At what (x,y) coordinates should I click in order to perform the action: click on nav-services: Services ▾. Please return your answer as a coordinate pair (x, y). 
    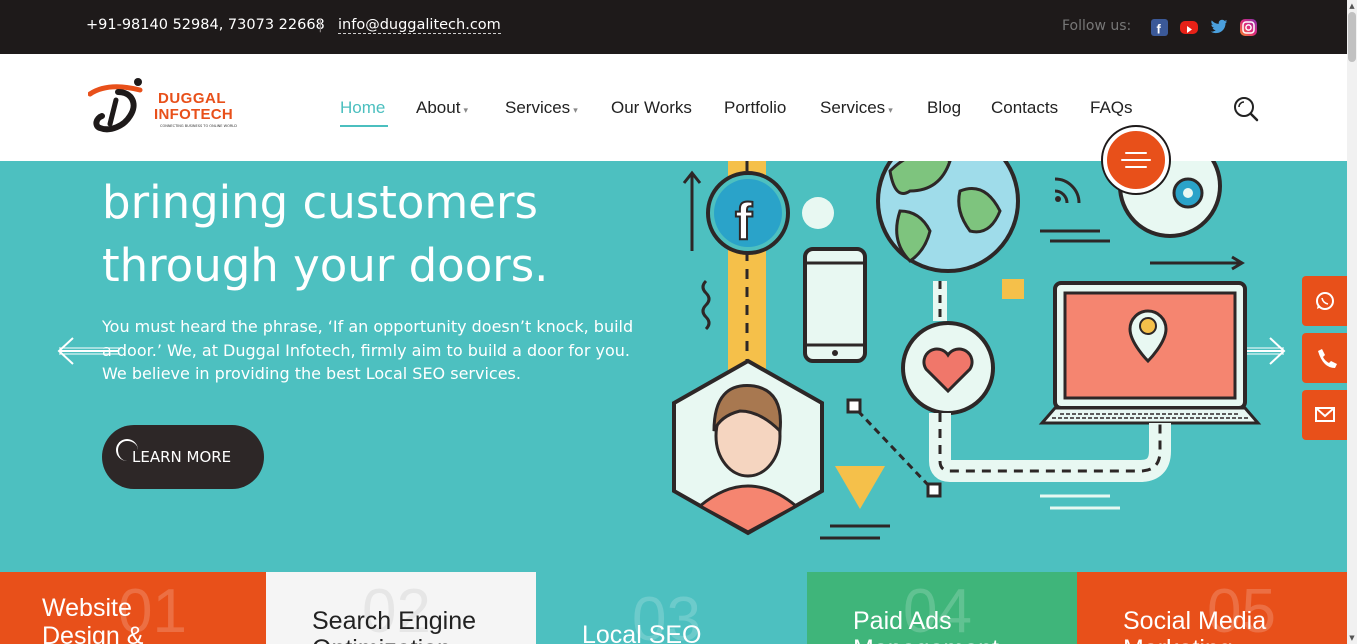
    Looking at the image, I should click on (541, 108).